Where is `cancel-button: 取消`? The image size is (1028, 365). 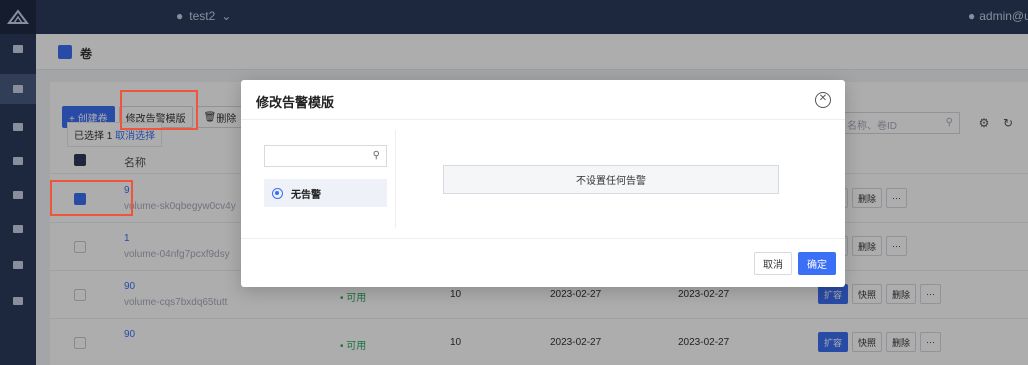 cancel-button: 取消 is located at coordinates (773, 263).